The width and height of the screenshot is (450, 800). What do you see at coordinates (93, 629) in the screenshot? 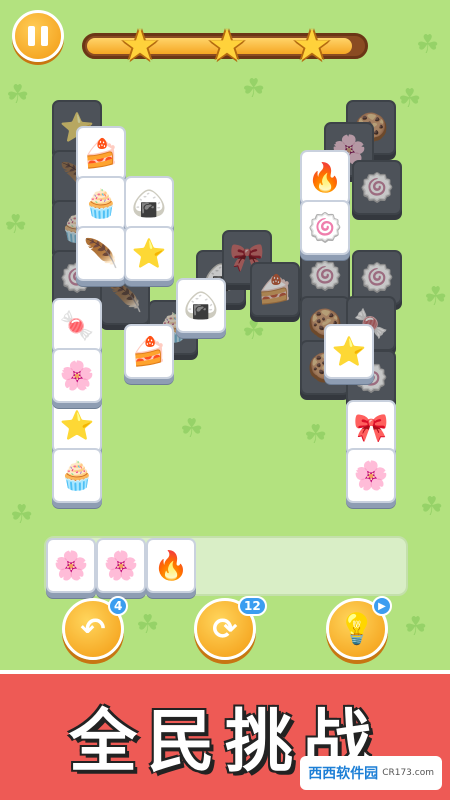
I see `undo-arrow-icon: ↶` at bounding box center [93, 629].